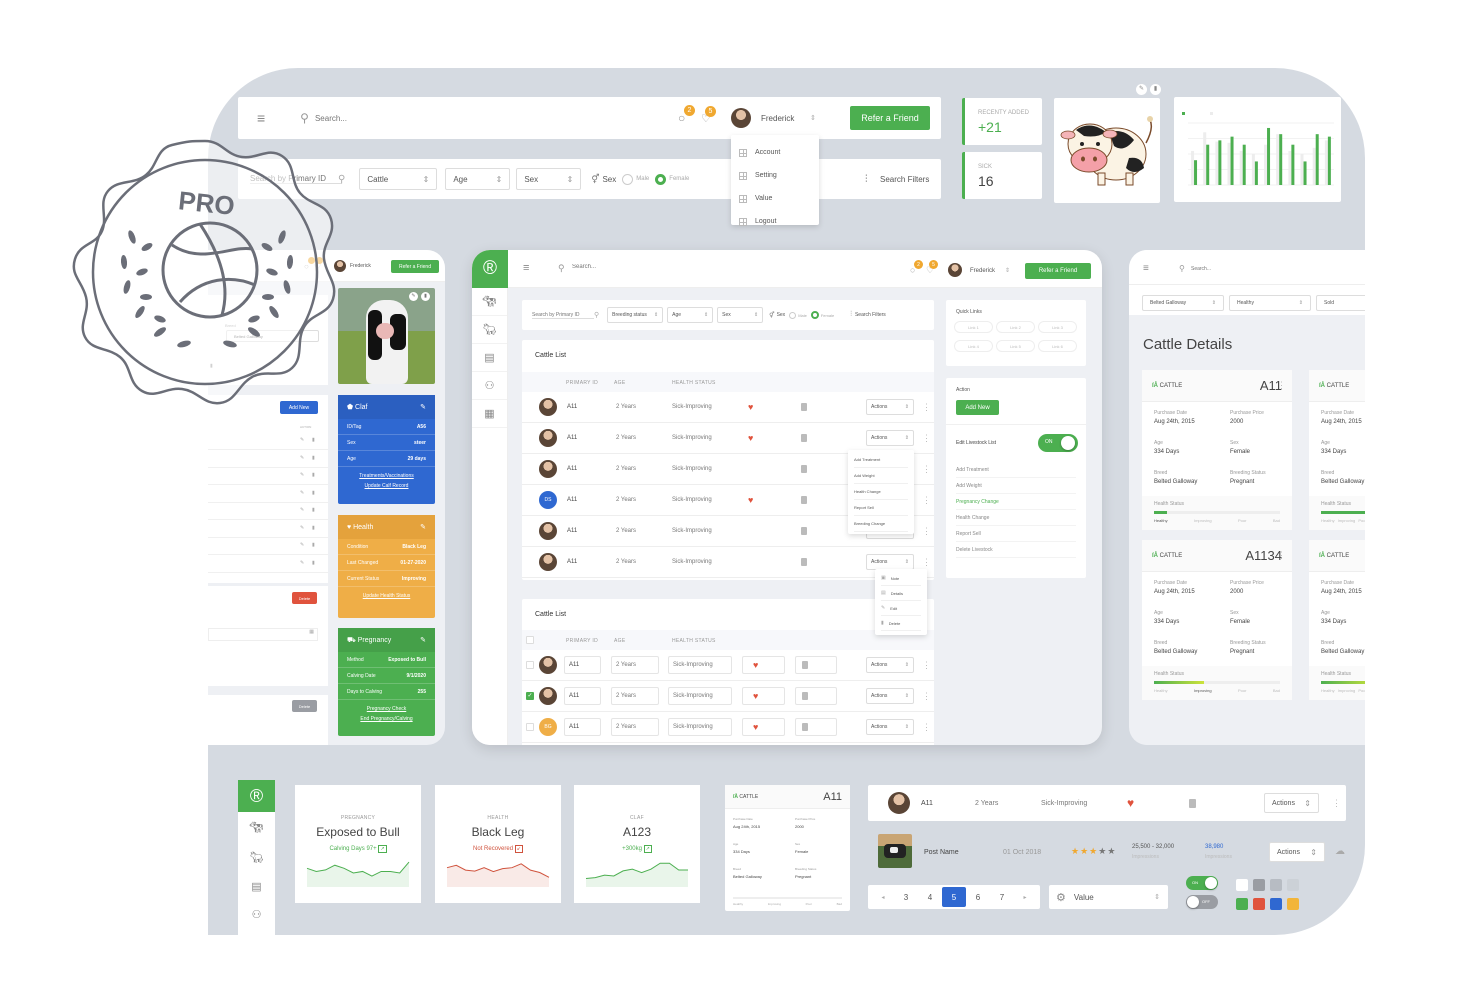 This screenshot has height=998, width=1458. What do you see at coordinates (901, 593) in the screenshot?
I see `row-menu-item: ▤ Details` at bounding box center [901, 593].